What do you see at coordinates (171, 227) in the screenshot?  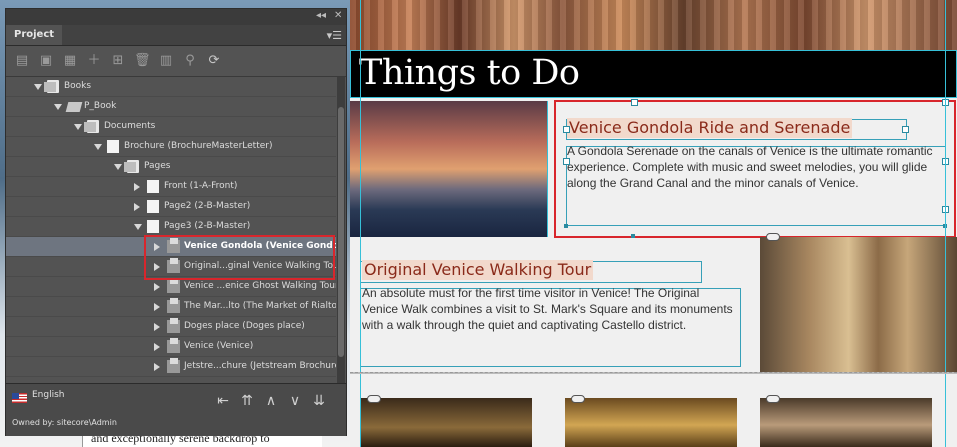 I see `tree-item: Page3 (2-B-Master)` at bounding box center [171, 227].